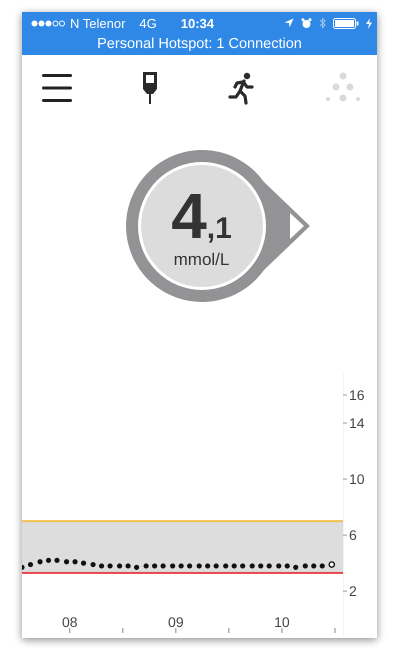 The width and height of the screenshot is (400, 651). I want to click on running-person-icon, so click(242, 88).